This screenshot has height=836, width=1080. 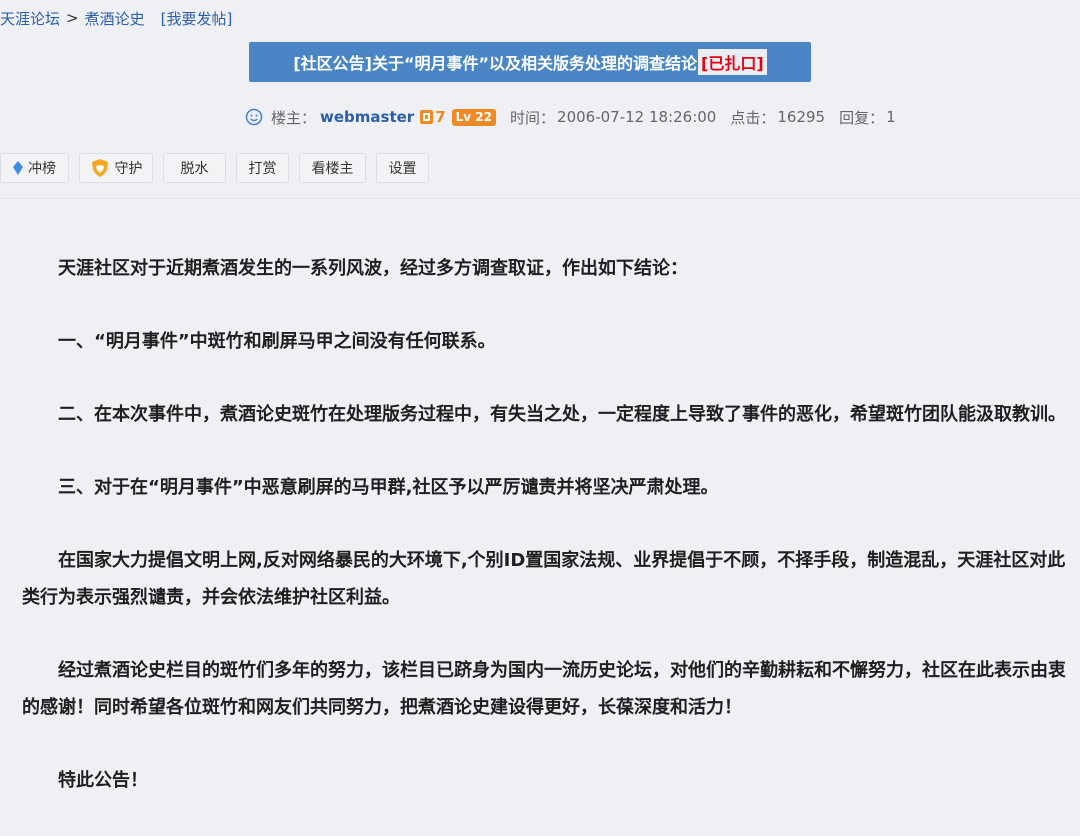 I want to click on post-paragraph: 天涯社区对于近期煮酒发生的一系列风波，经过多方调查取证，作出如下结论：, so click(x=373, y=268).